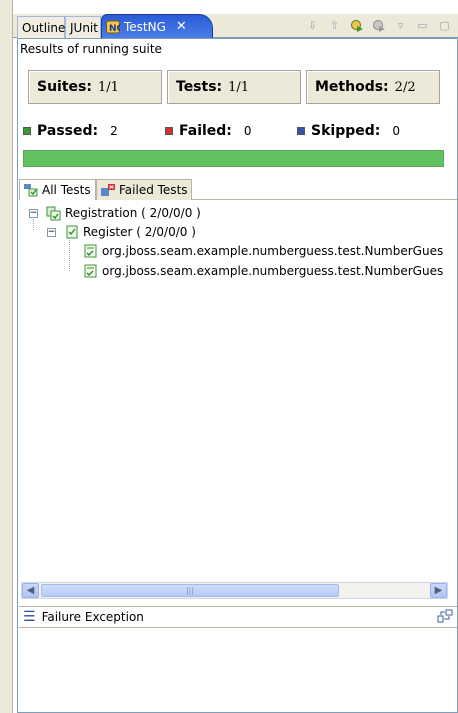 The width and height of the screenshot is (458, 713). What do you see at coordinates (346, 131) in the screenshot?
I see `skipped-label: Skipped:` at bounding box center [346, 131].